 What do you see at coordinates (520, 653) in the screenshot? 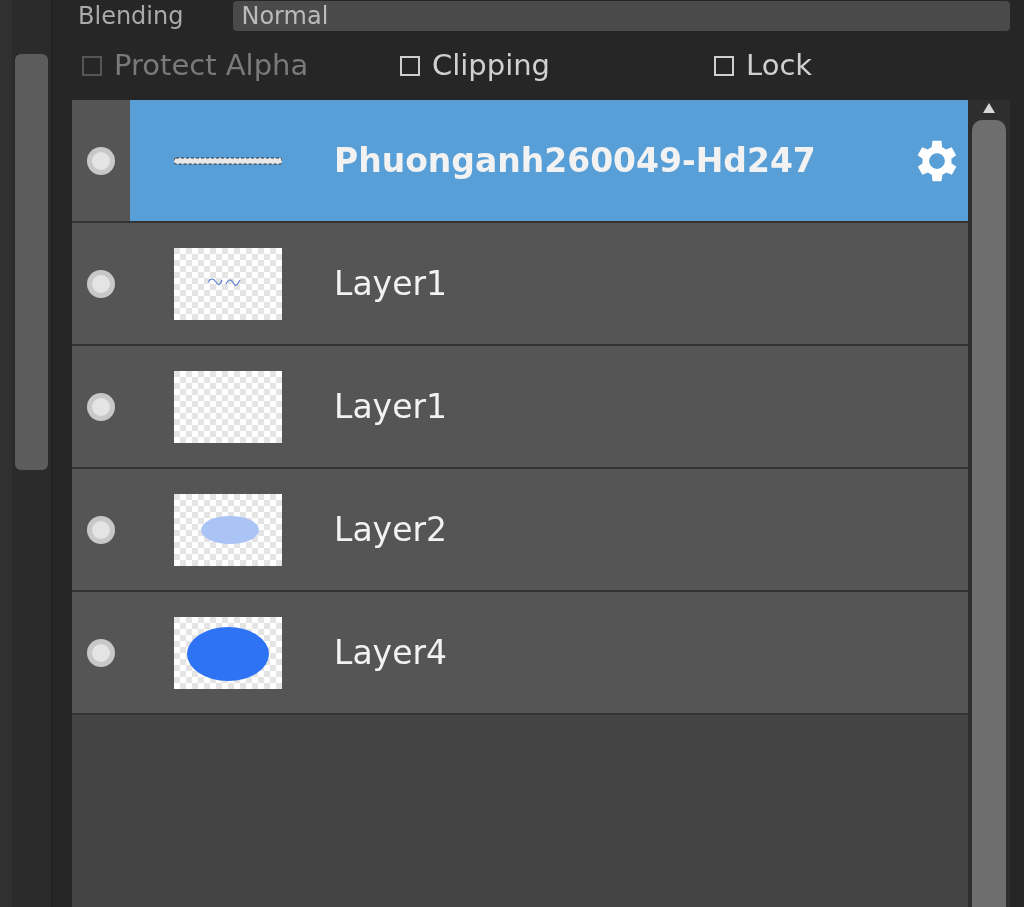
I see `layer-row: Layer4` at bounding box center [520, 653].